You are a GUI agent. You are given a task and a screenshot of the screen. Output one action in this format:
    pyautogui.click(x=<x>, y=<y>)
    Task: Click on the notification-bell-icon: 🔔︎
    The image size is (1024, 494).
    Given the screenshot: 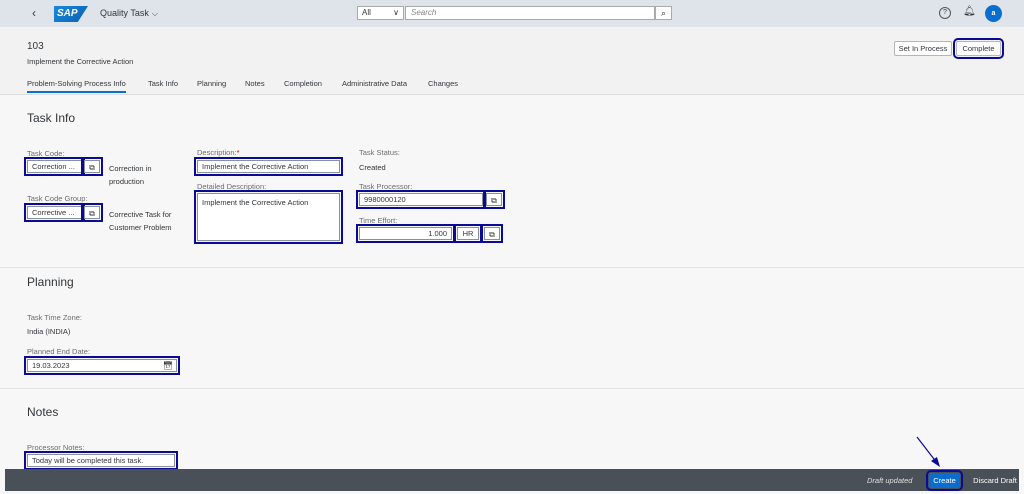 What is the action you would take?
    pyautogui.click(x=969, y=11)
    